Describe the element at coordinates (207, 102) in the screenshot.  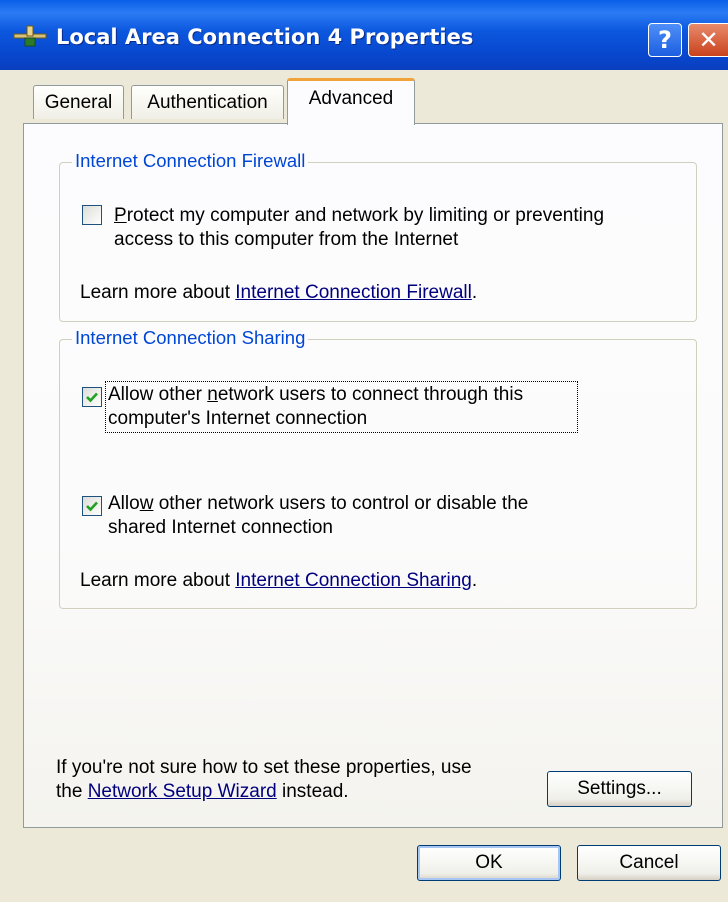
I see `tab-authentication: Authentication` at that location.